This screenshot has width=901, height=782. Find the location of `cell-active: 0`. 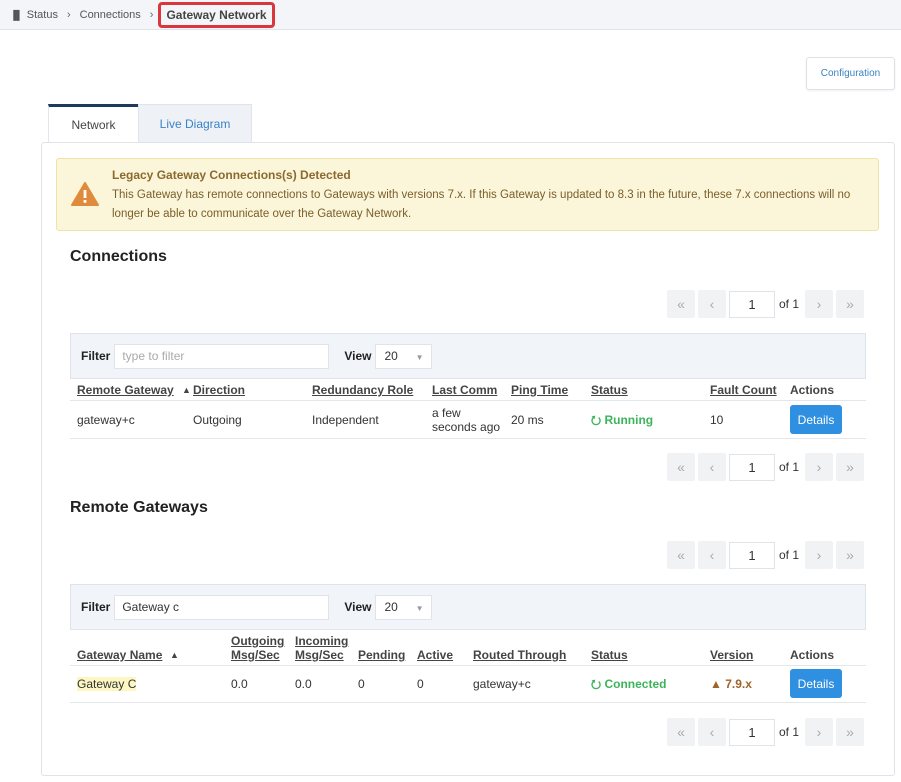

cell-active: 0 is located at coordinates (420, 684).